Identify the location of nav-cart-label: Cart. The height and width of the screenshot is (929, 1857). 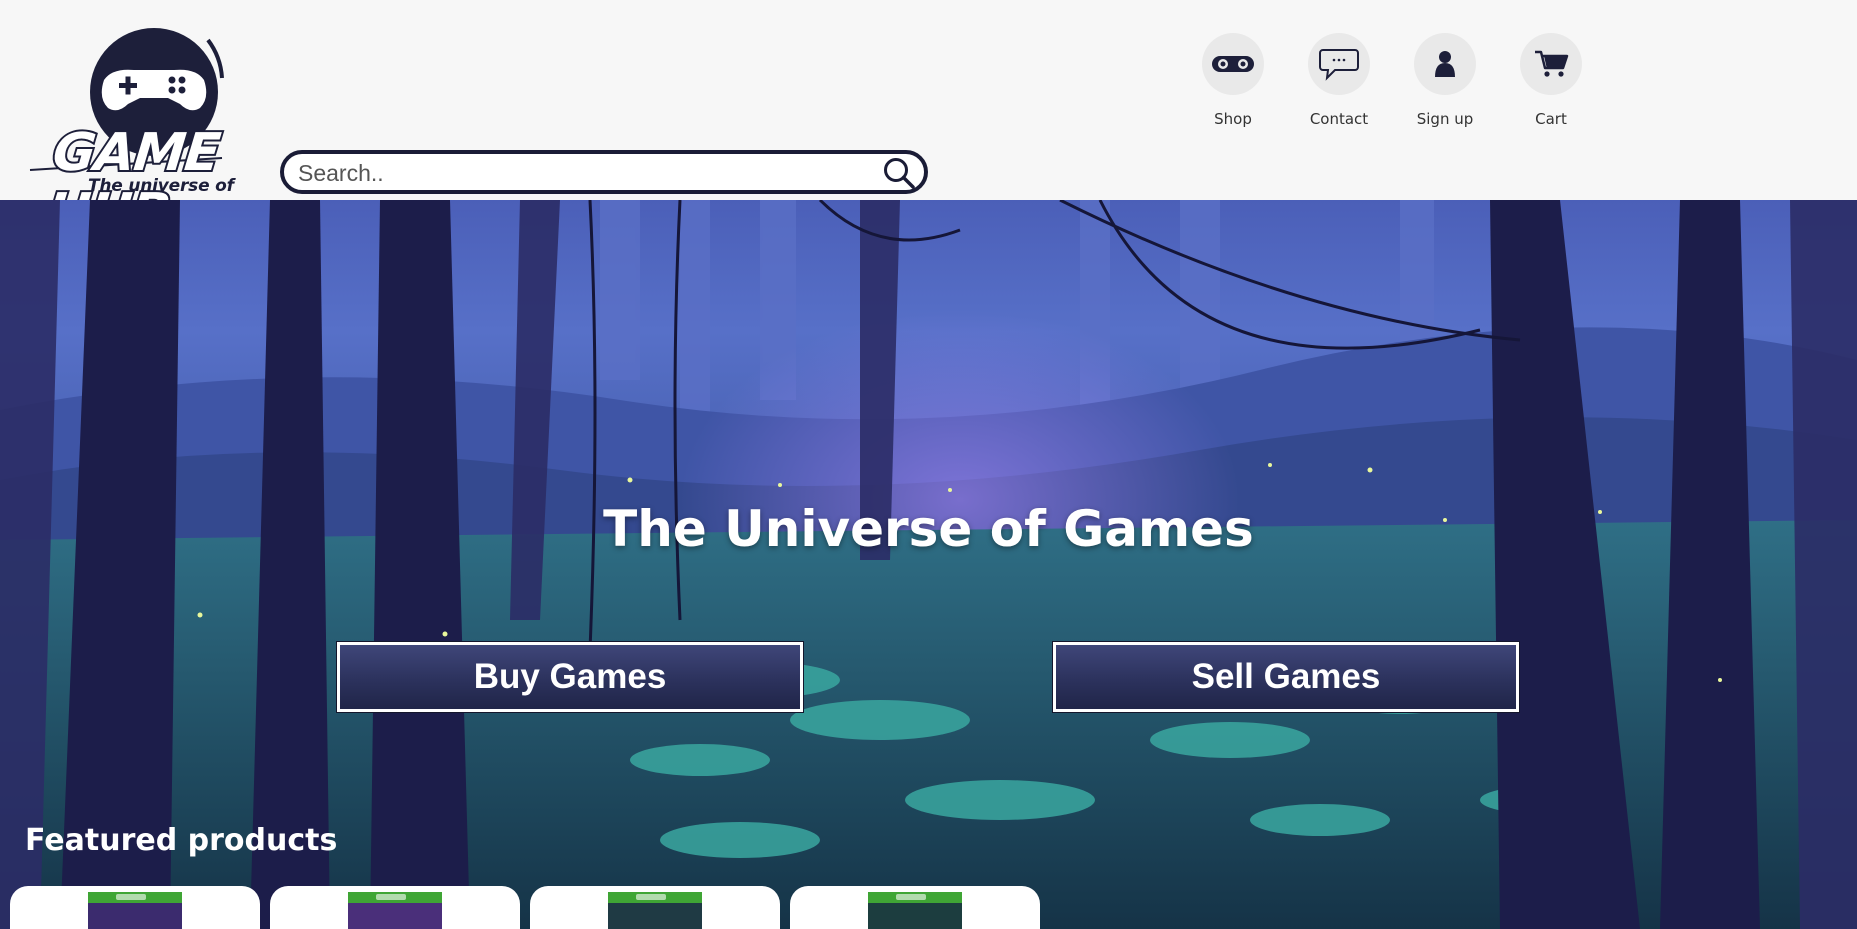
(1551, 119).